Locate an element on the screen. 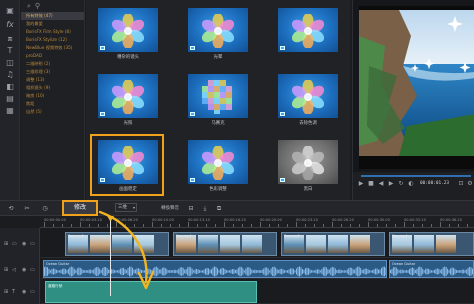  title-clip-name: 道路行驶 is located at coordinates (55, 286).